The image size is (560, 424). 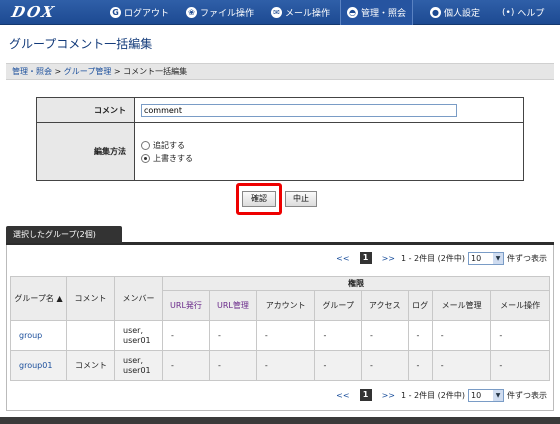 What do you see at coordinates (461, 305) in the screenshot?
I see `col-header-mail-manage: メール管理` at bounding box center [461, 305].